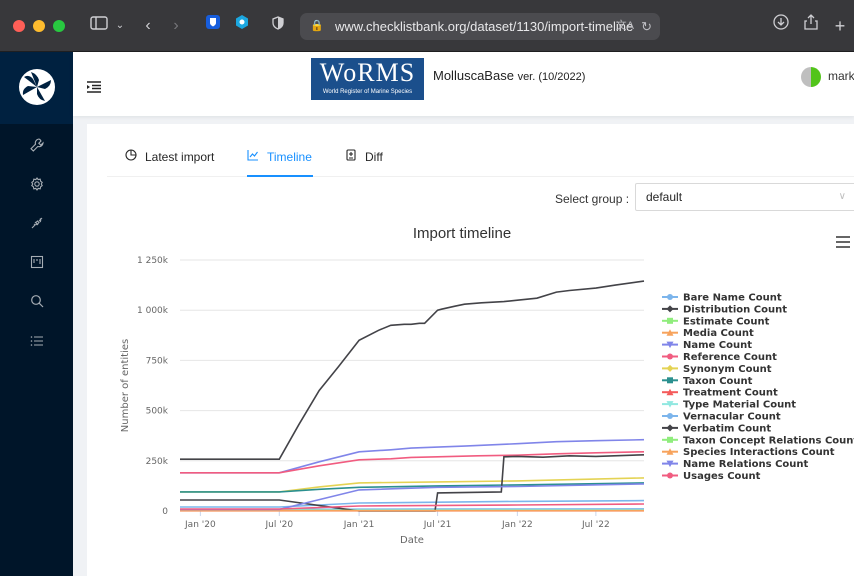 The image size is (854, 576). I want to click on wrench-icon, so click(36, 146).